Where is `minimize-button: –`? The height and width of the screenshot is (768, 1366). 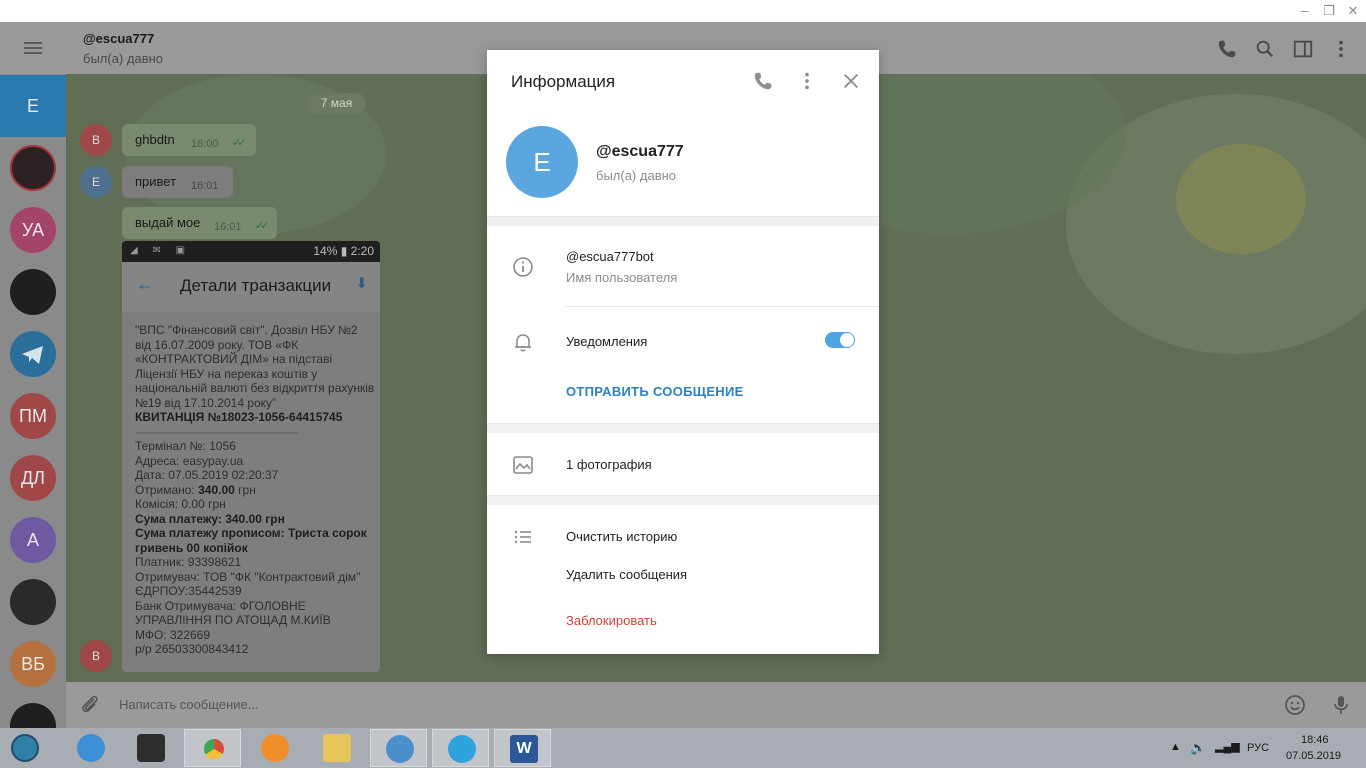
minimize-button: – is located at coordinates (1305, 11).